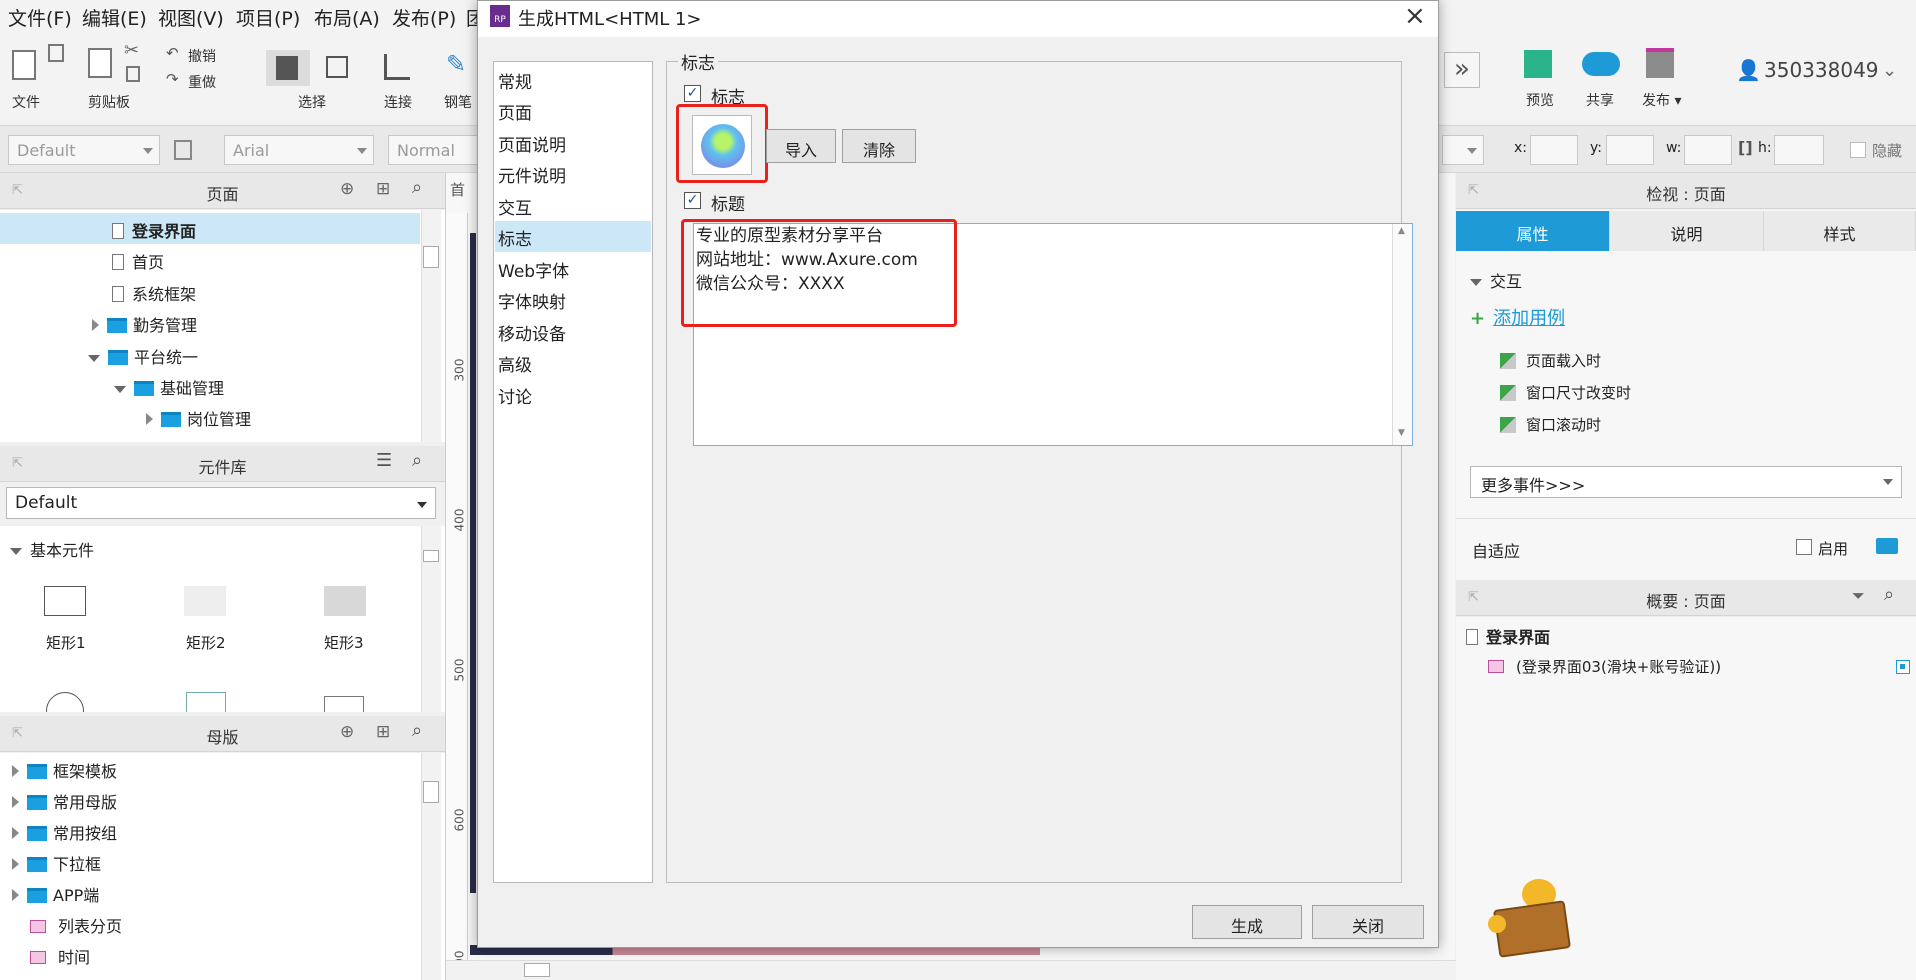  What do you see at coordinates (1463, 150) in the screenshot?
I see `alignment-select` at bounding box center [1463, 150].